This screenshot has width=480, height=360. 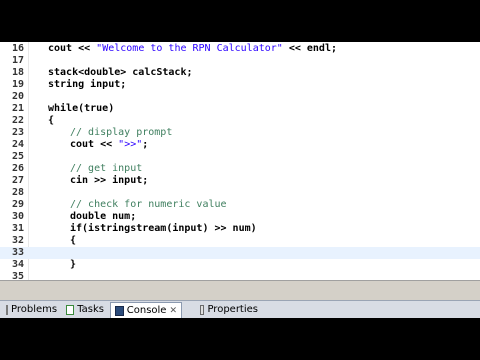 I want to click on code-line: 22 {, so click(x=240, y=121).